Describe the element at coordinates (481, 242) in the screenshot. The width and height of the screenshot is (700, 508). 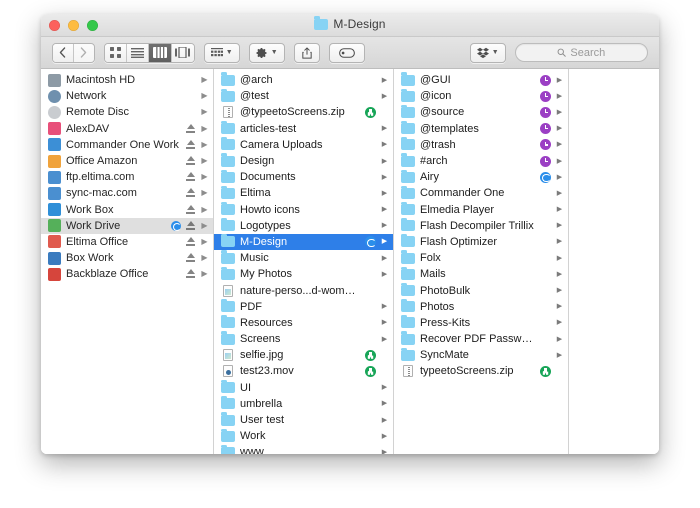
I see `folder-row: Flash Optimizer ▶` at that location.